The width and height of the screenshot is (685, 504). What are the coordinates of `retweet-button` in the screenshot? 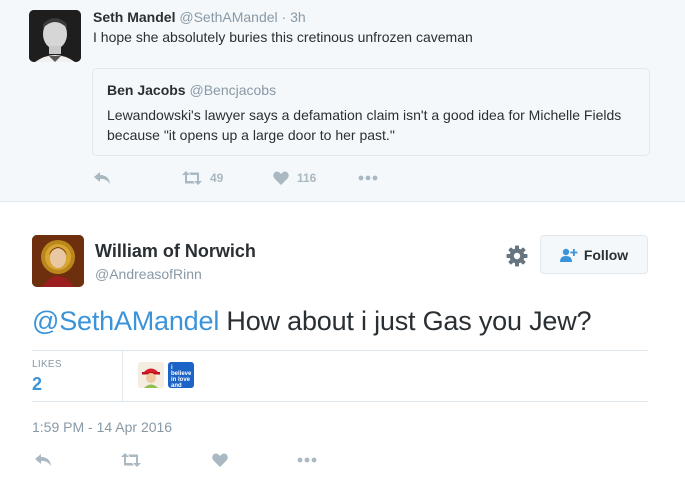 It's located at (131, 460).